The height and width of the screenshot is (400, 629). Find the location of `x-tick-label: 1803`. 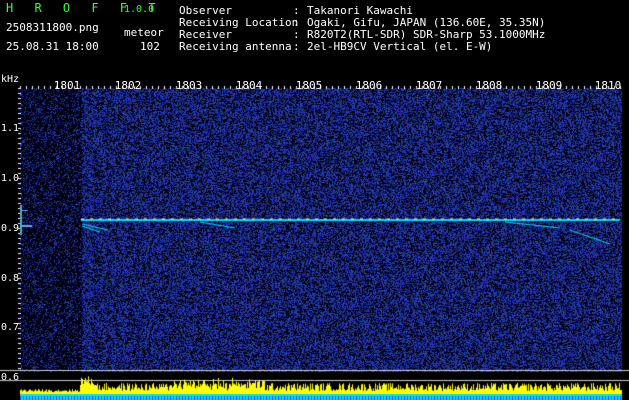

x-tick-label: 1803 is located at coordinates (189, 85).